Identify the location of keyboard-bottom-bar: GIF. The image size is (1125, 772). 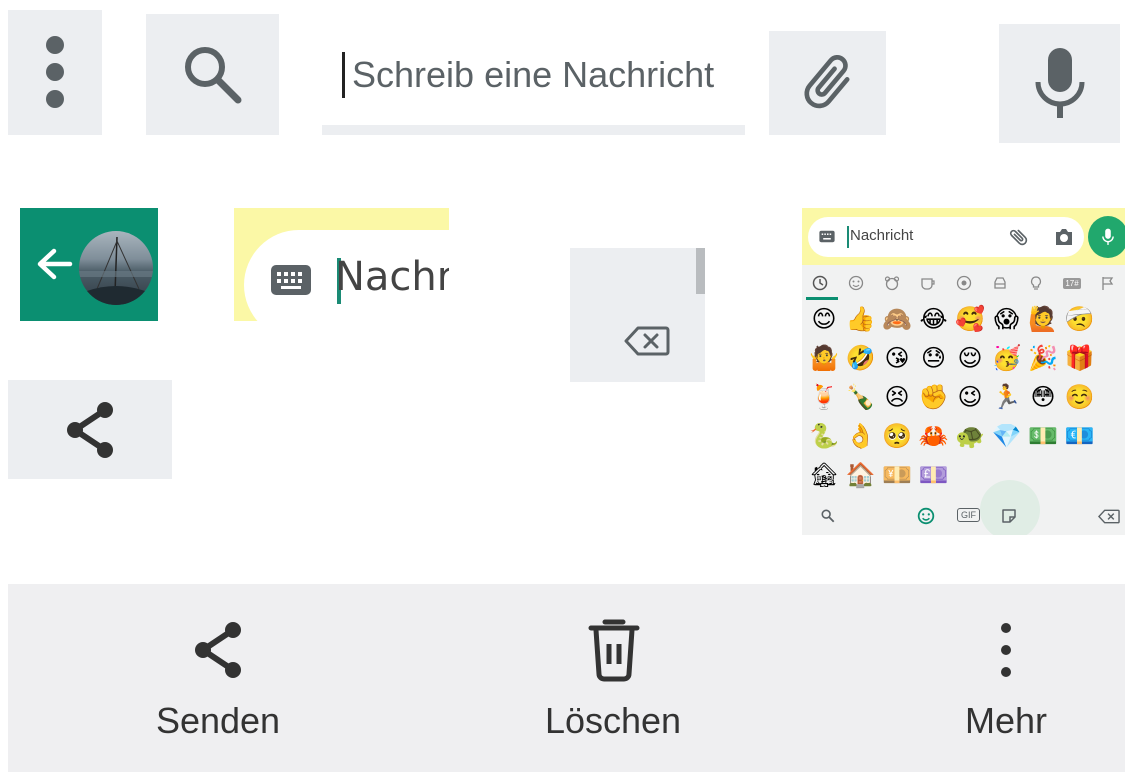
(963, 507).